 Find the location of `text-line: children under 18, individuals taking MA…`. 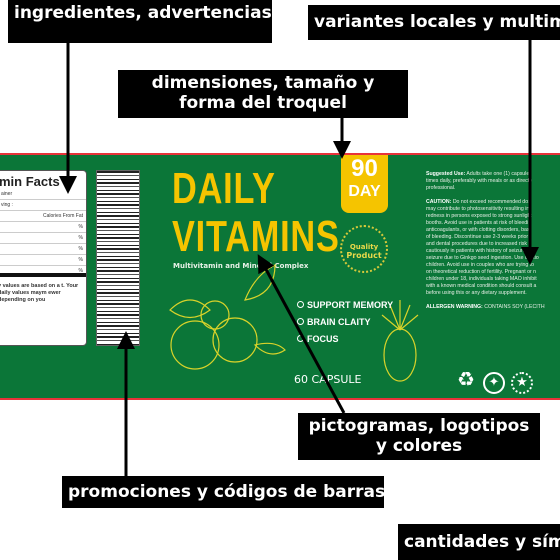

text-line: children under 18, individuals taking MA… is located at coordinates (481, 279).